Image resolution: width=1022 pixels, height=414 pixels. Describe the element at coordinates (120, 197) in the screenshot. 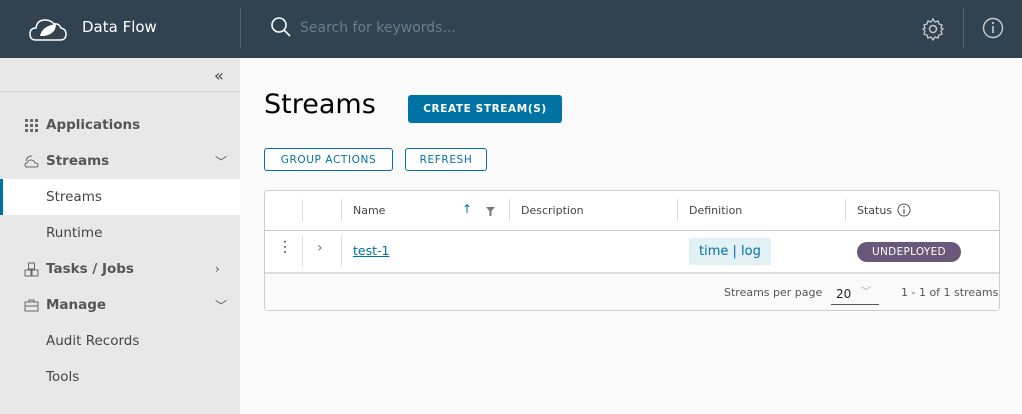

I see `sidebar-item-streams: Streams` at that location.